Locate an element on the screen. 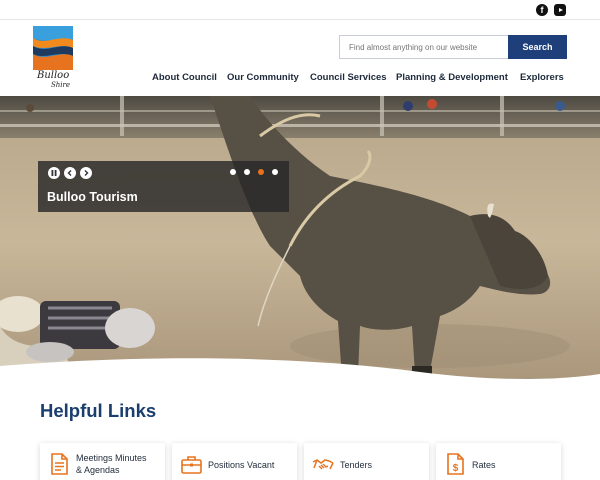 The image size is (600, 480). slide-title: Bulloo Tourism is located at coordinates (92, 197).